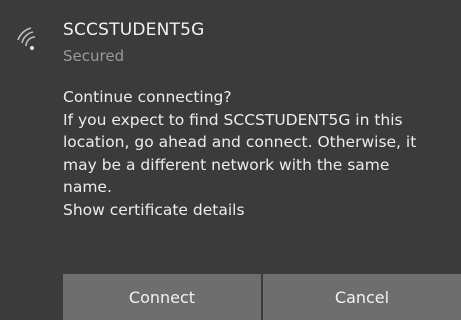 Image resolution: width=461 pixels, height=320 pixels. I want to click on cancel-button: Cancel, so click(362, 297).